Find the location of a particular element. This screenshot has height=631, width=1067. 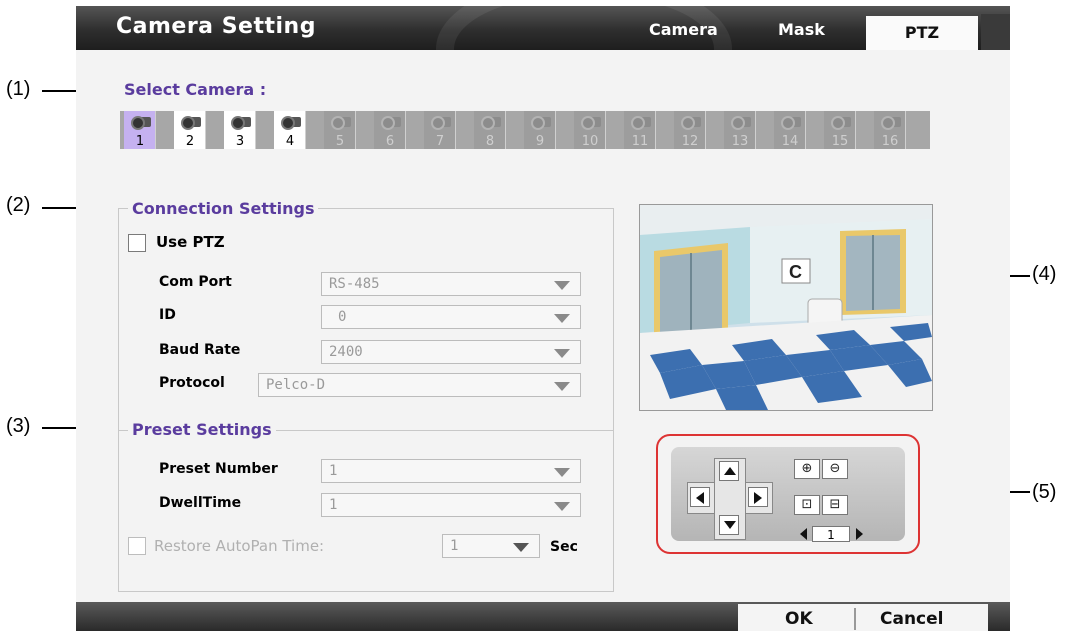

arrow-down-icon is located at coordinates (730, 525).